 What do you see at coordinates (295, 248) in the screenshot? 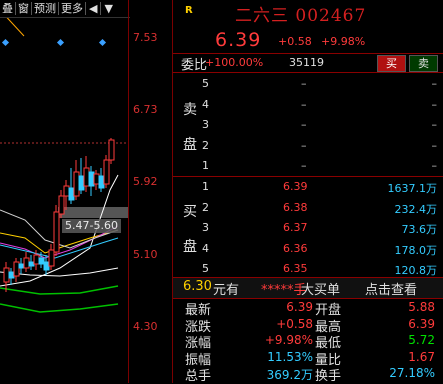
I see `order-price: 6.36` at bounding box center [295, 248].